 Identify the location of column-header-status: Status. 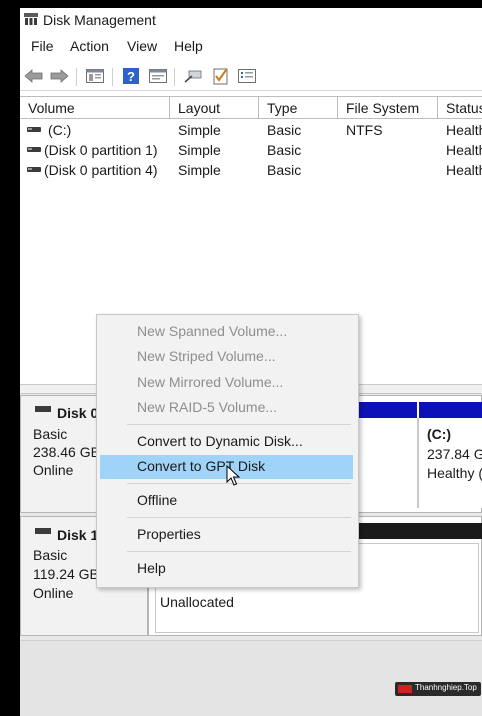
(460, 108).